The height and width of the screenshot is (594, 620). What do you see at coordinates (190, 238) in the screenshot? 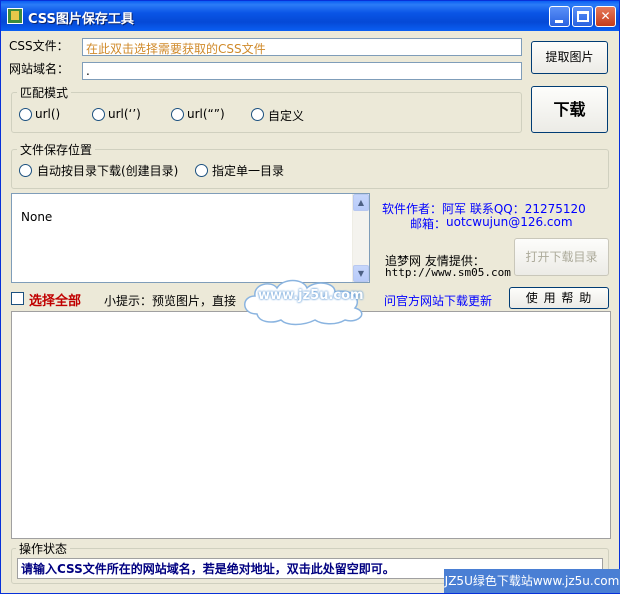
I see `preview-textarea: None ▲ ▼` at bounding box center [190, 238].